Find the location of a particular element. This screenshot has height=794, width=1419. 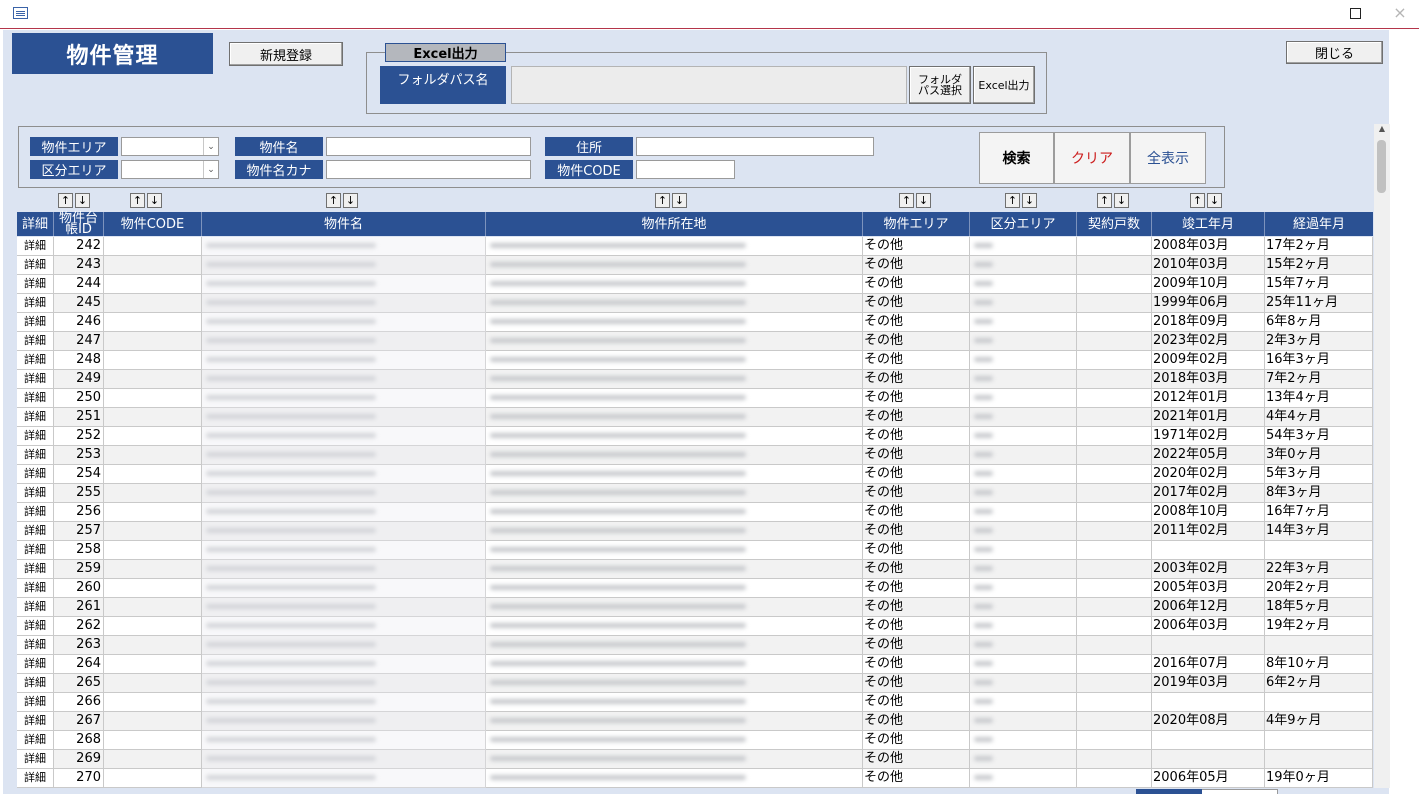

excel-export-button: Excel出力 is located at coordinates (1004, 85).